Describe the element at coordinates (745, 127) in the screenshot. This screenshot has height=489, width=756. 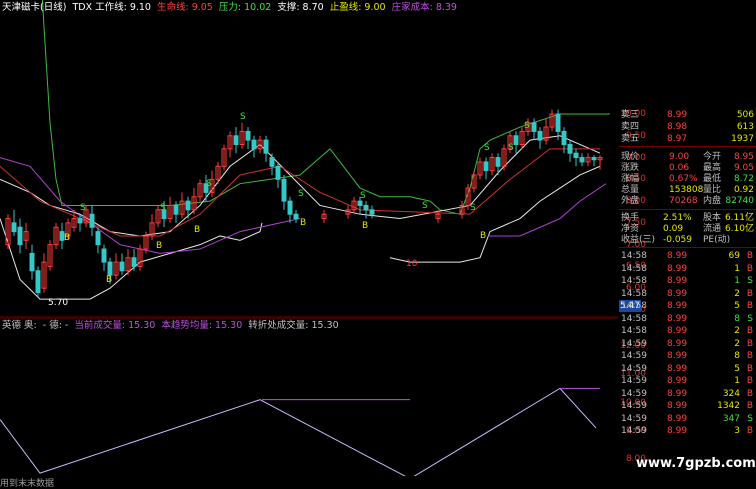
I see `order-volume: 613` at that location.